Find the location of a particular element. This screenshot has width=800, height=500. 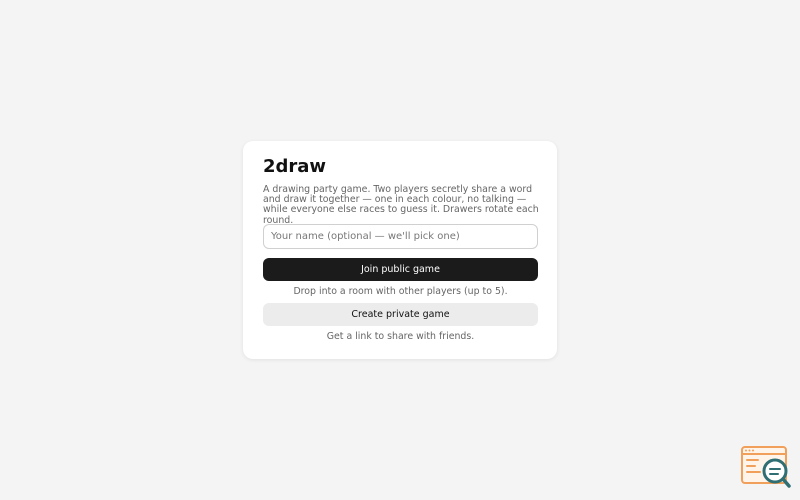

browser-search-icon is located at coordinates (766, 467).